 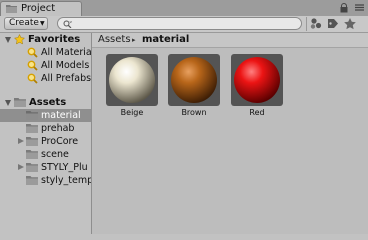 I want to click on tree-item-label: ProCore, so click(x=60, y=141).